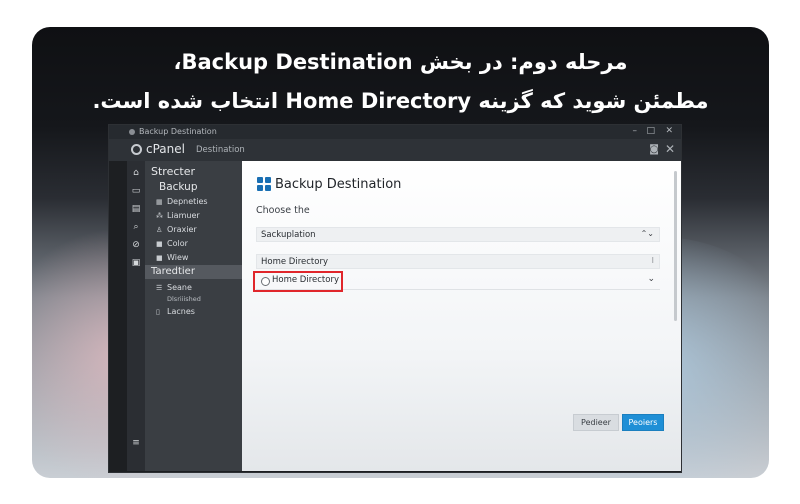 The height and width of the screenshot is (504, 800). I want to click on camera-icon: ◙, so click(654, 149).